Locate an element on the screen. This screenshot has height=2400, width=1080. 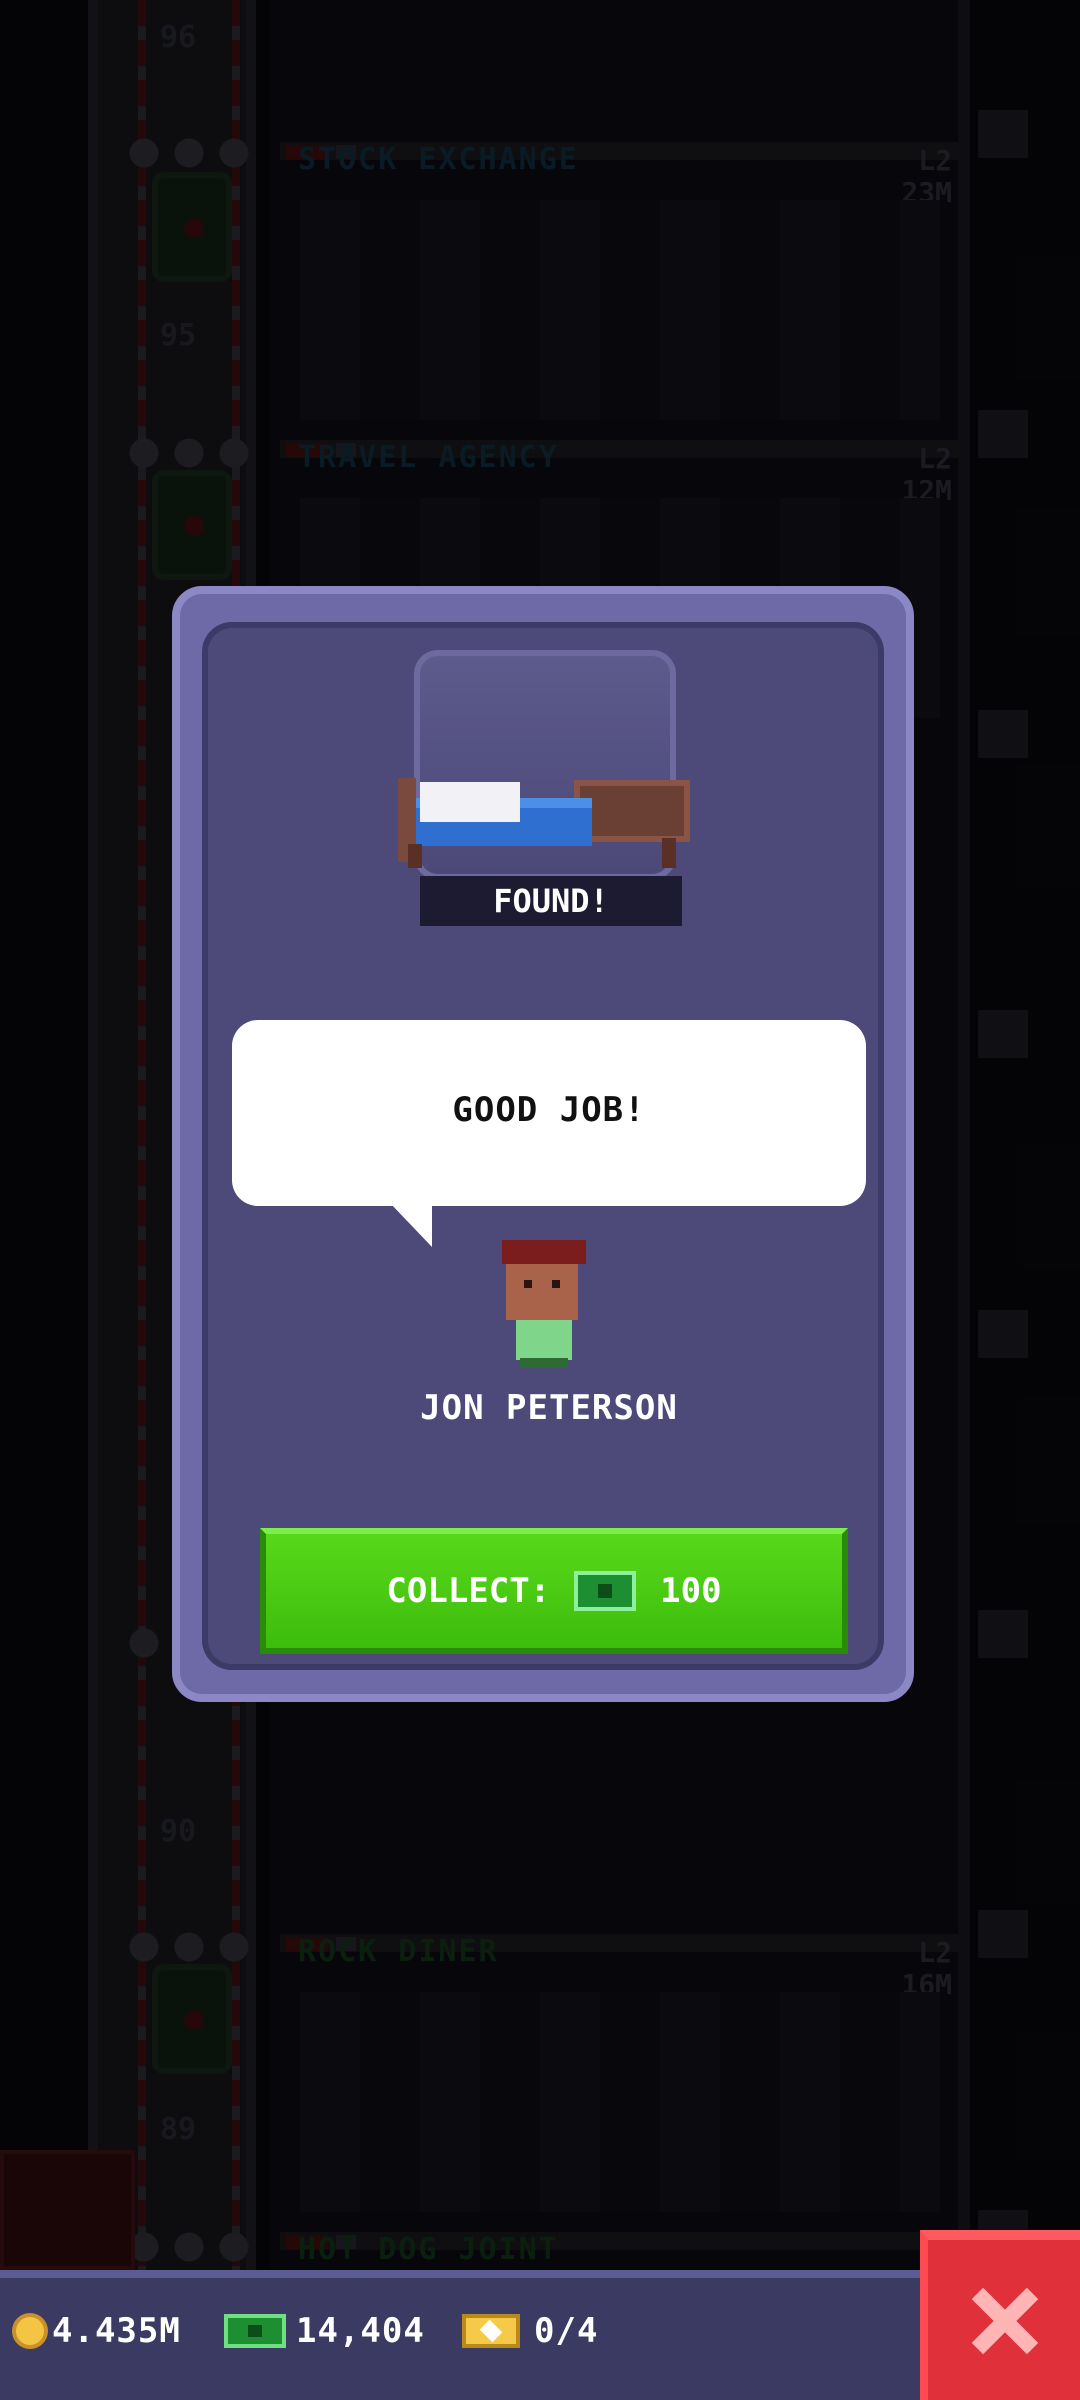
collect-button: COLLECT: 100 is located at coordinates (554, 1591).